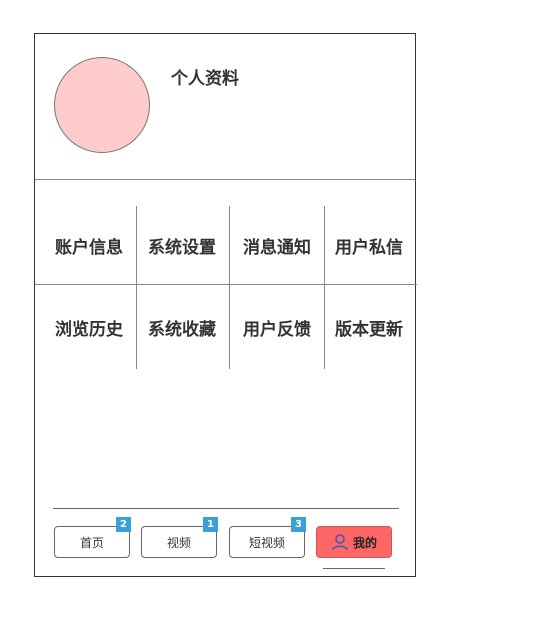 This screenshot has width=536, height=619. I want to click on user-icon, so click(340, 542).